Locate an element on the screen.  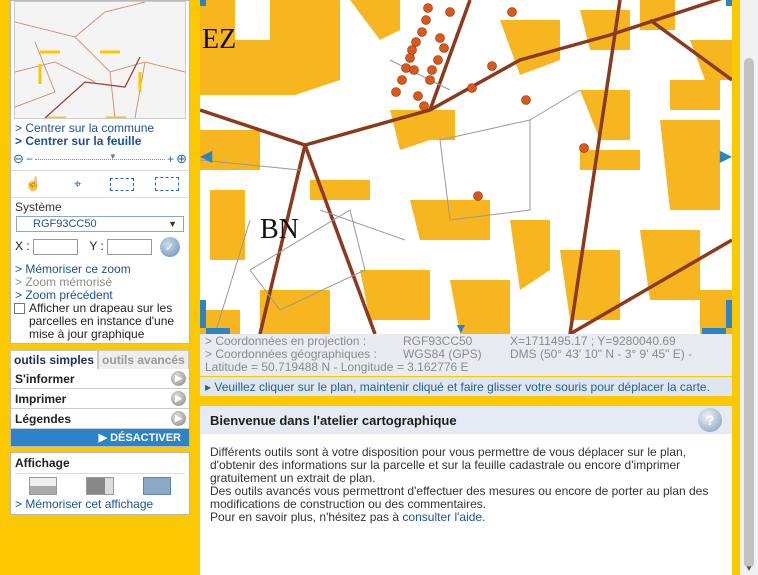
memoriser-affichage-link: > Mémoriser cet affichage is located at coordinates (100, 504).